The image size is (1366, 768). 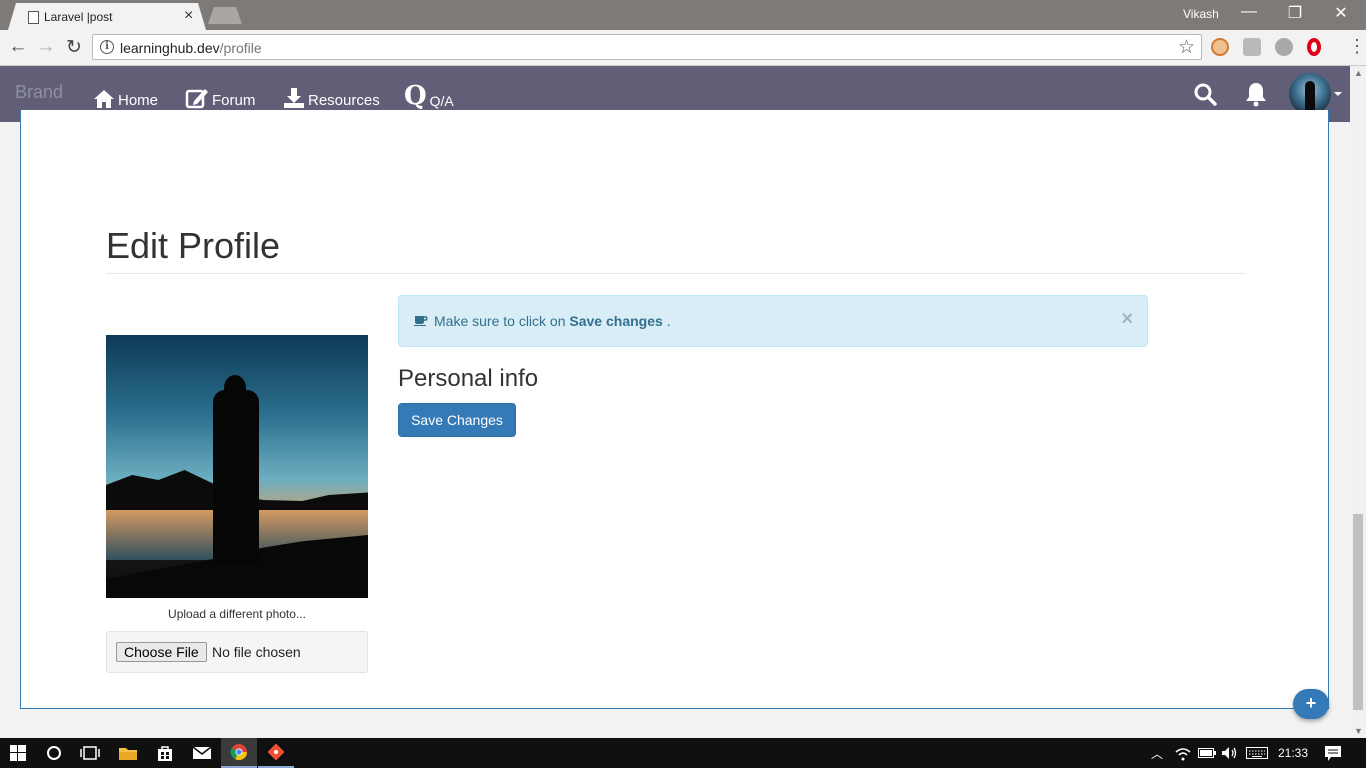 I want to click on url-text: learninghub.dev/profile, so click(x=191, y=48).